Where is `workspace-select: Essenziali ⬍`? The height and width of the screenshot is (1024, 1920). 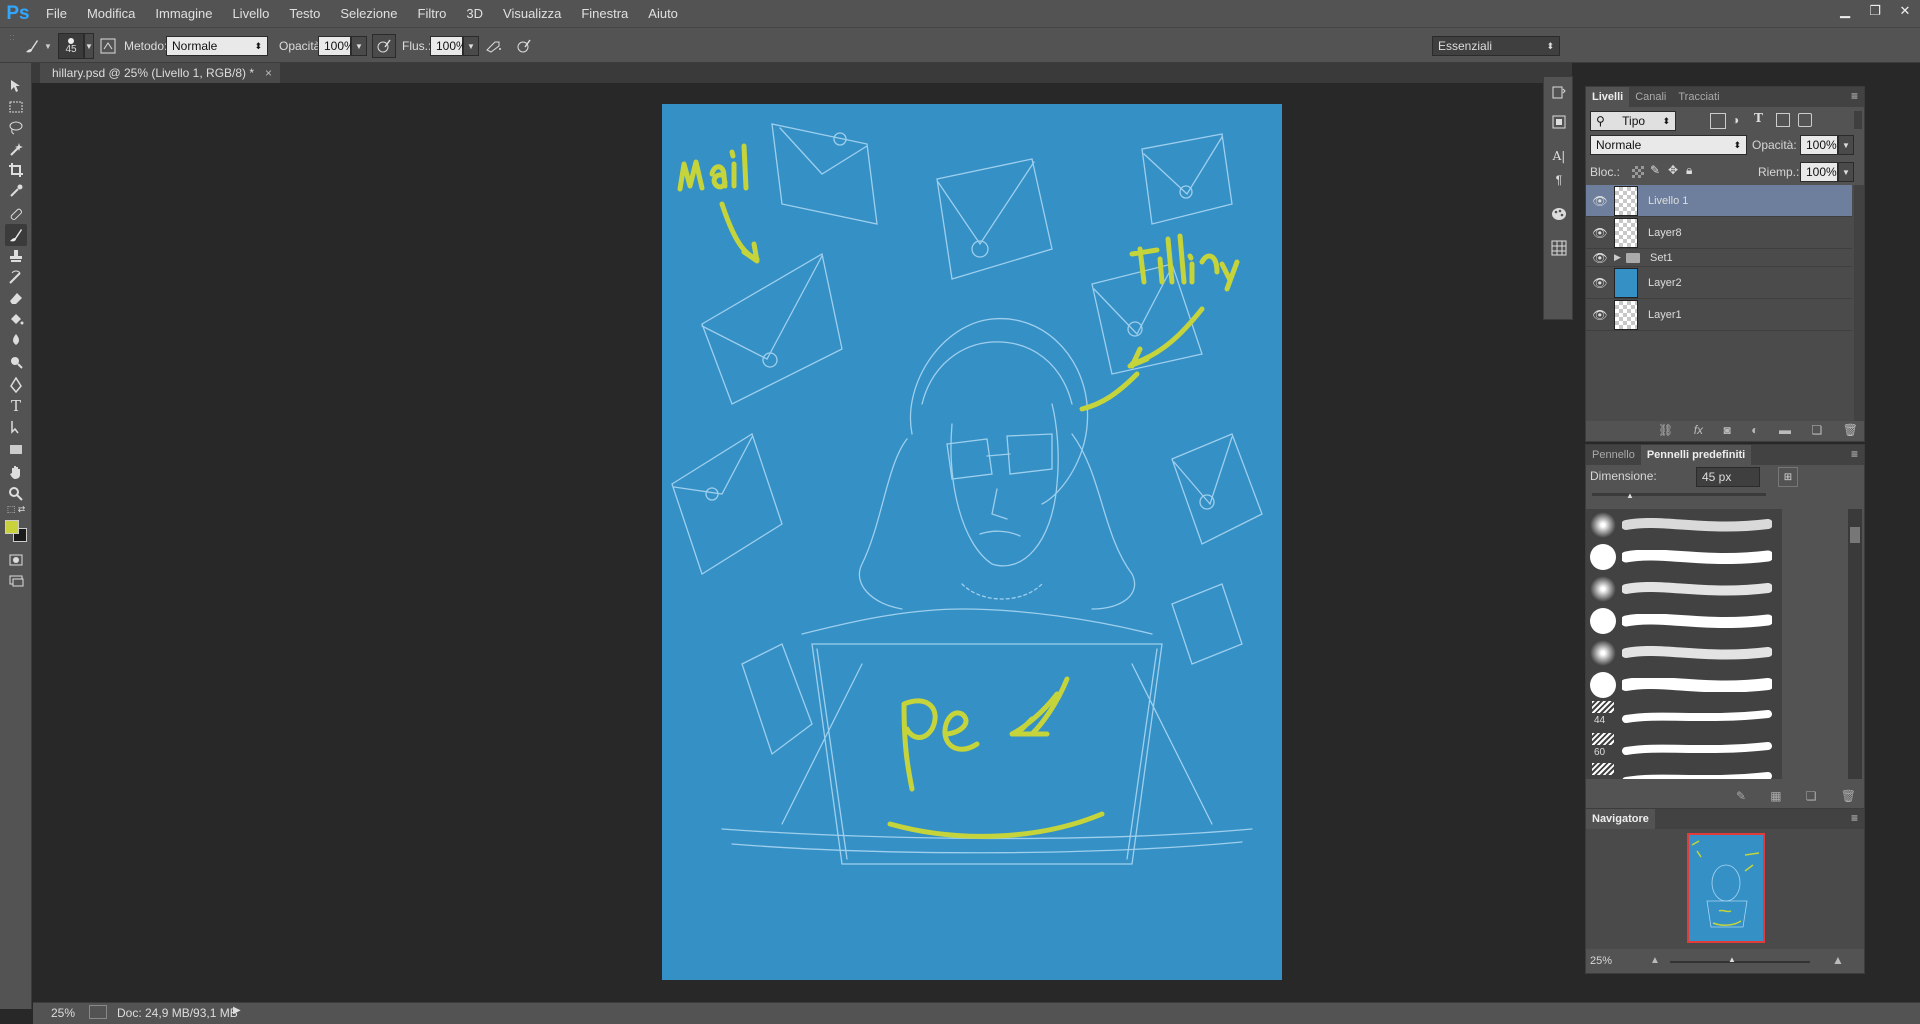 workspace-select: Essenziali ⬍ is located at coordinates (1496, 46).